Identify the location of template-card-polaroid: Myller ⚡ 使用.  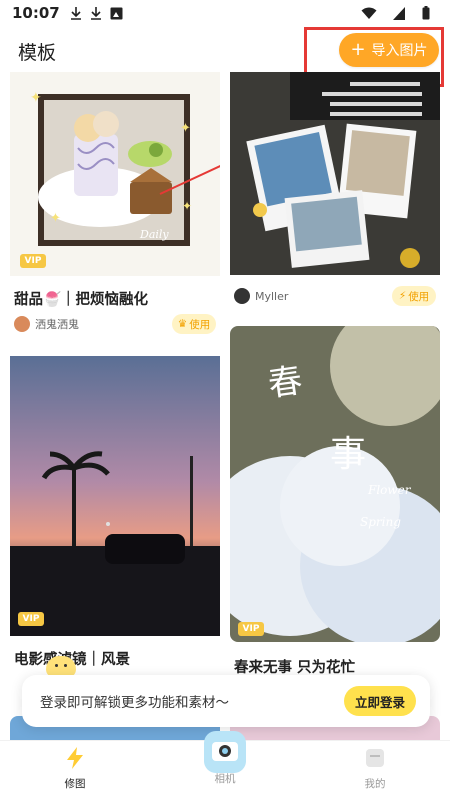
(335, 192).